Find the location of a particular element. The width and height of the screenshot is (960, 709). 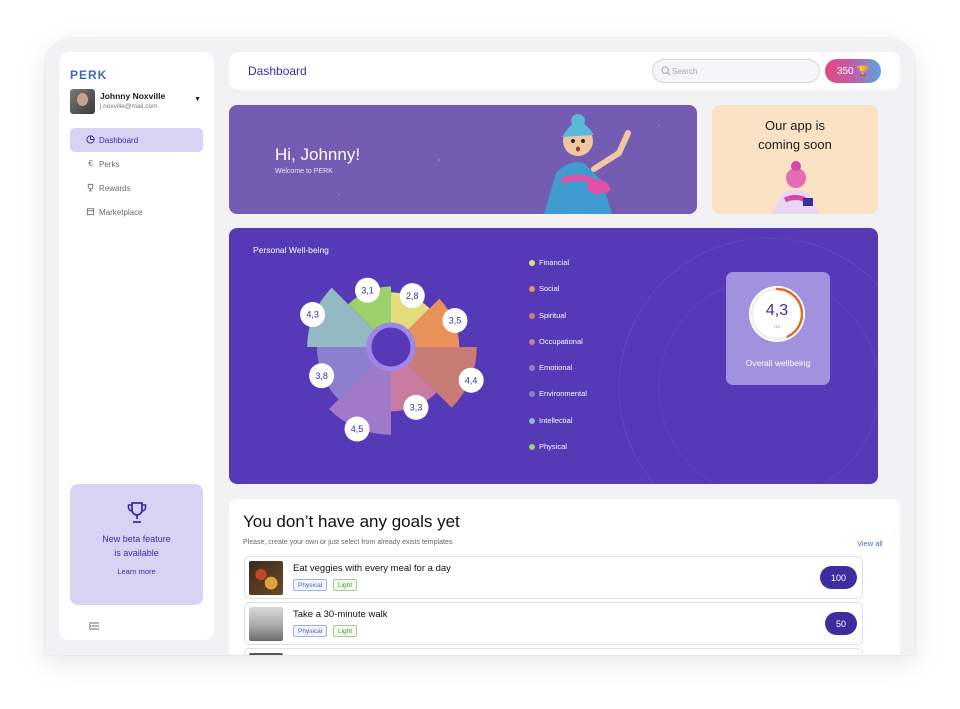

chart-data-label: 4,3 is located at coordinates (313, 315).